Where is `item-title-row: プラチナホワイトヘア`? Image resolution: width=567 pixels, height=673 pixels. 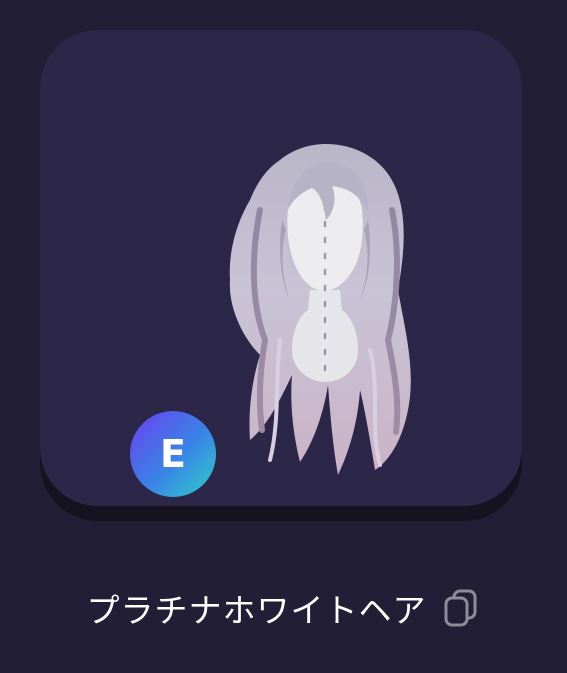
item-title-row: プラチナホワイトヘア is located at coordinates (283, 608).